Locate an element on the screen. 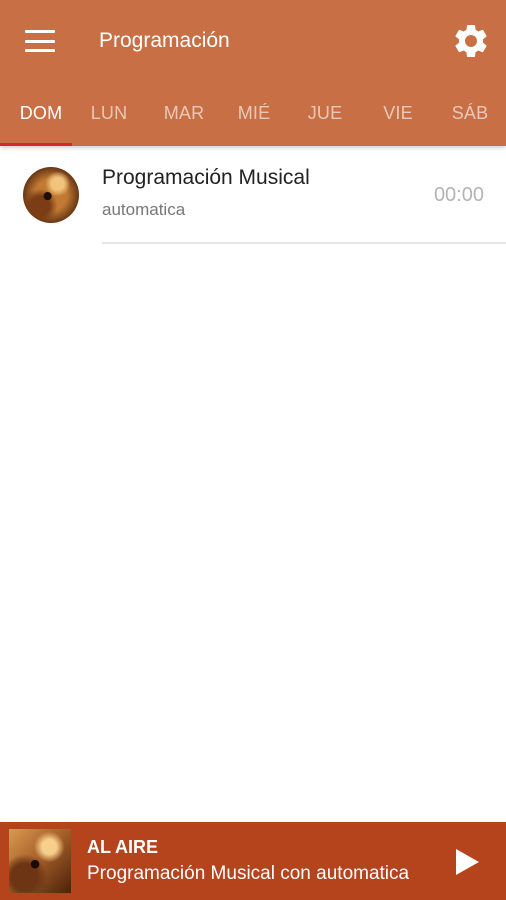  tab-label: VIE is located at coordinates (398, 113).